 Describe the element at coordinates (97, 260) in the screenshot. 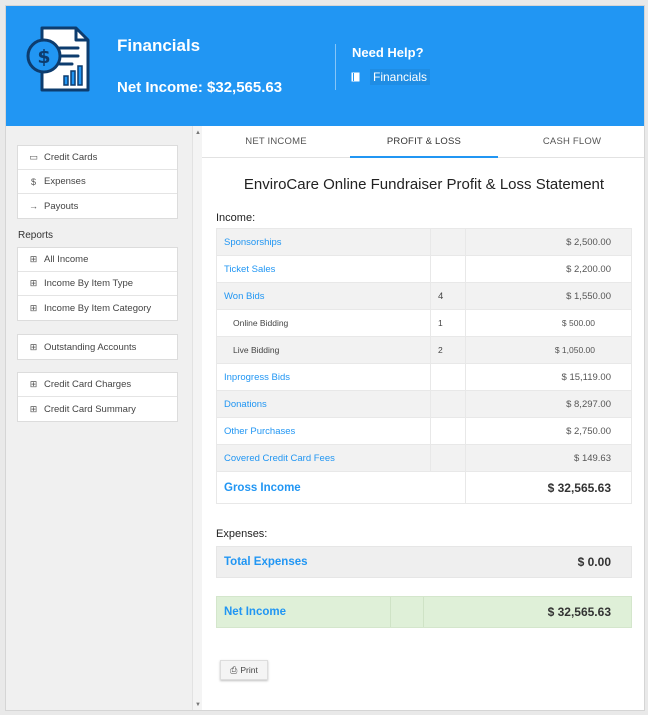

I see `sidebar-item-all-income: ⊞ All Income` at that location.